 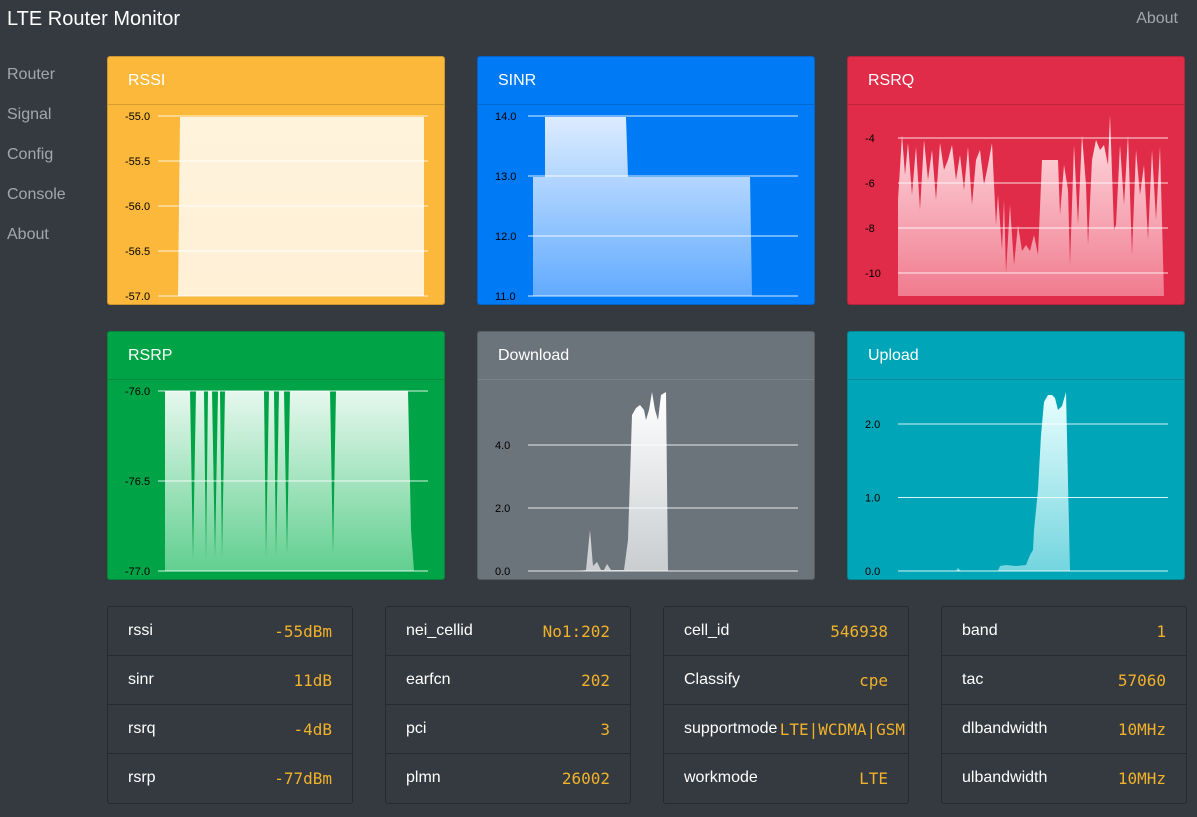 I want to click on rsrp-y-tick-label: -76.0, so click(x=137, y=392).